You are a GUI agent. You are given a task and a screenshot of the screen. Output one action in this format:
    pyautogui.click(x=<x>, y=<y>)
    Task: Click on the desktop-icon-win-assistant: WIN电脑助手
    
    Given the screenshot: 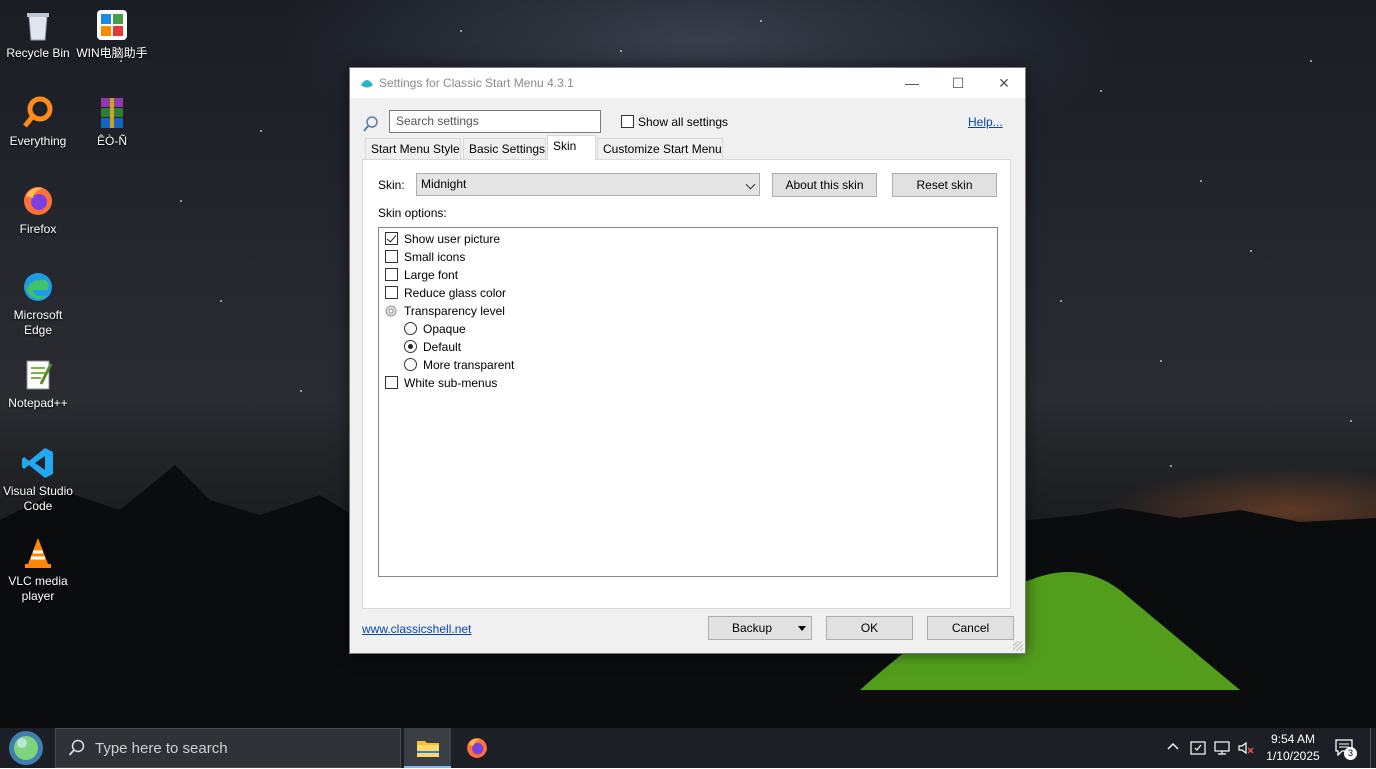 What is the action you would take?
    pyautogui.click(x=112, y=34)
    